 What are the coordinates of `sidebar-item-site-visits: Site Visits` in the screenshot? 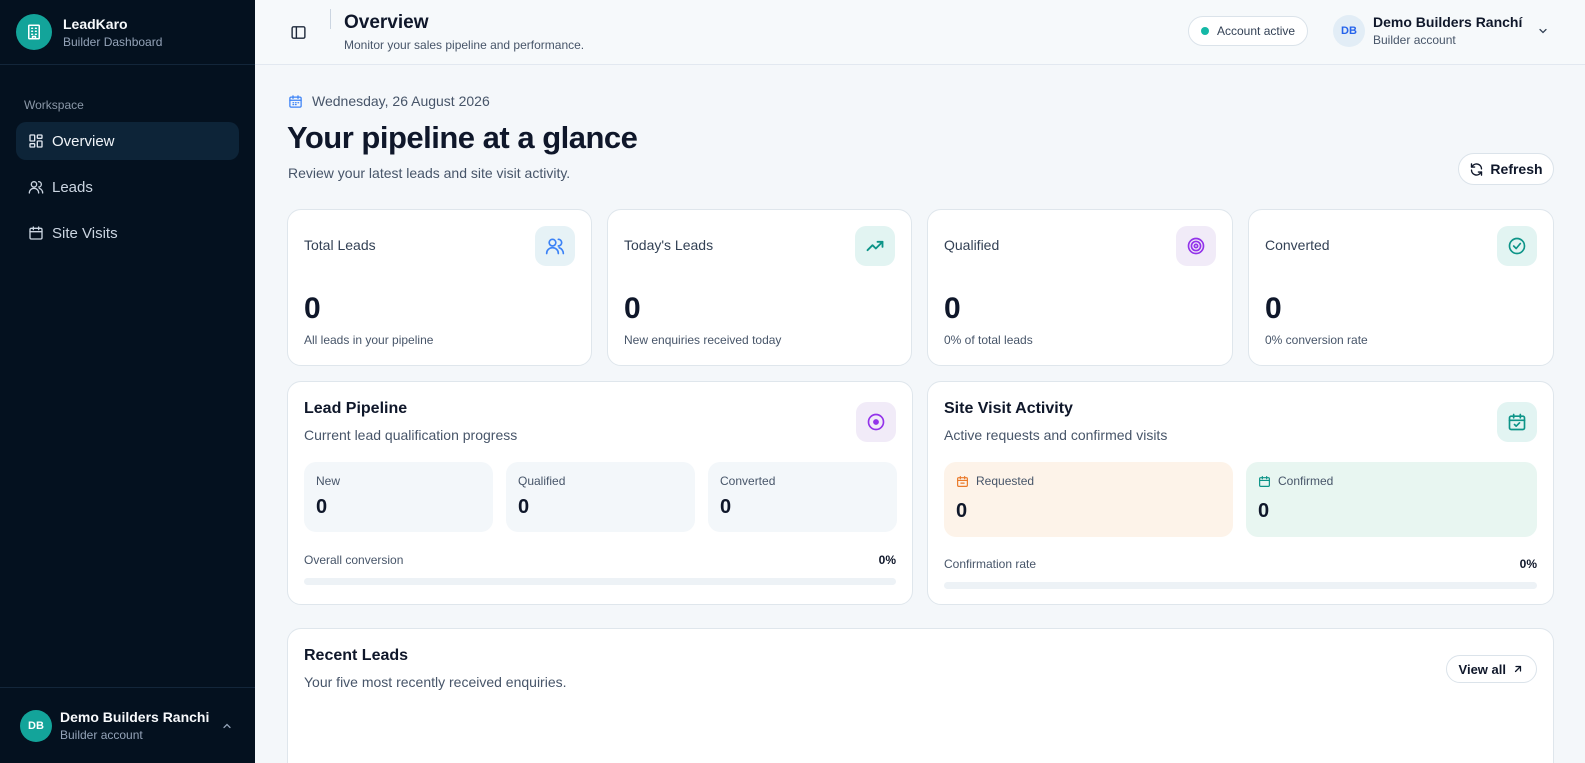 It's located at (127, 233).